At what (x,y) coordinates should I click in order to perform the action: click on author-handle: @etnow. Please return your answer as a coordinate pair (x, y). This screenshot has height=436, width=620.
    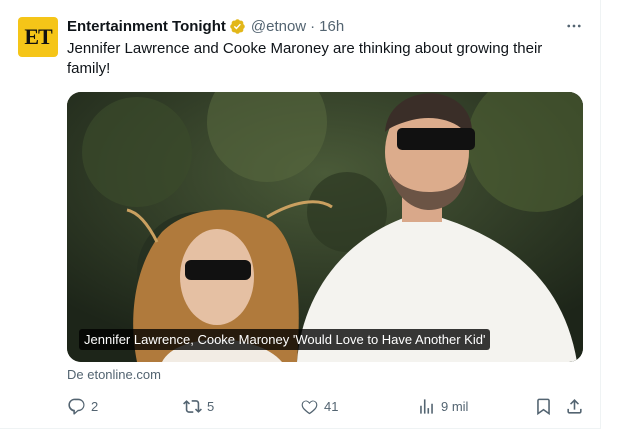
    Looking at the image, I should click on (278, 26).